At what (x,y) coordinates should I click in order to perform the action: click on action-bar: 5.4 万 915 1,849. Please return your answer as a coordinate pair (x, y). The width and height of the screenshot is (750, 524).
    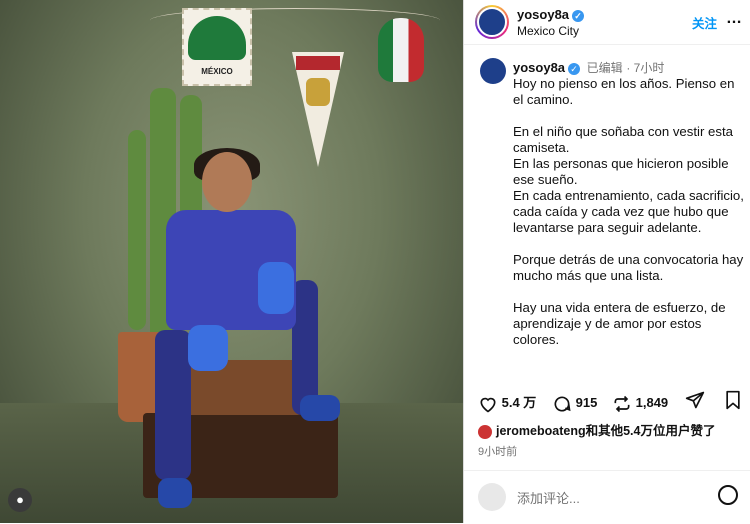
    Looking at the image, I should click on (607, 403).